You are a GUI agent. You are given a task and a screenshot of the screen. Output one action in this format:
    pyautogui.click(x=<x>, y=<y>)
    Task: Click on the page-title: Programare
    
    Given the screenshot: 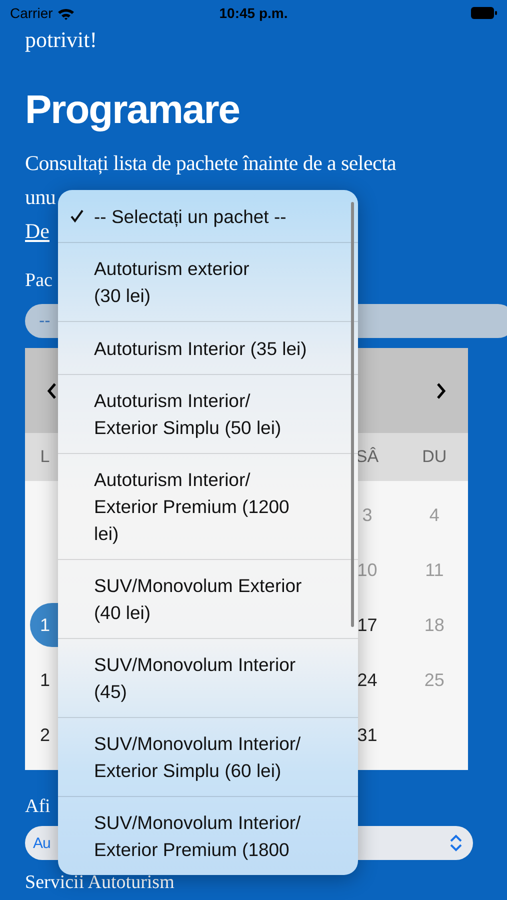 What is the action you would take?
    pyautogui.click(x=132, y=110)
    